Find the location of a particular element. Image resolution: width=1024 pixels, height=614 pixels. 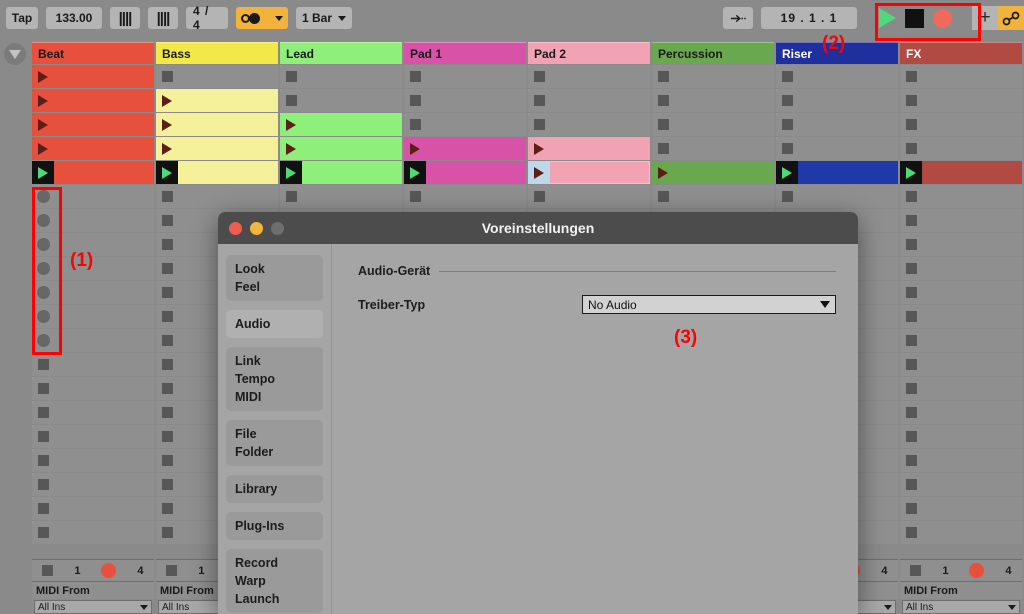

tempo-field: 133.00 is located at coordinates (74, 18).